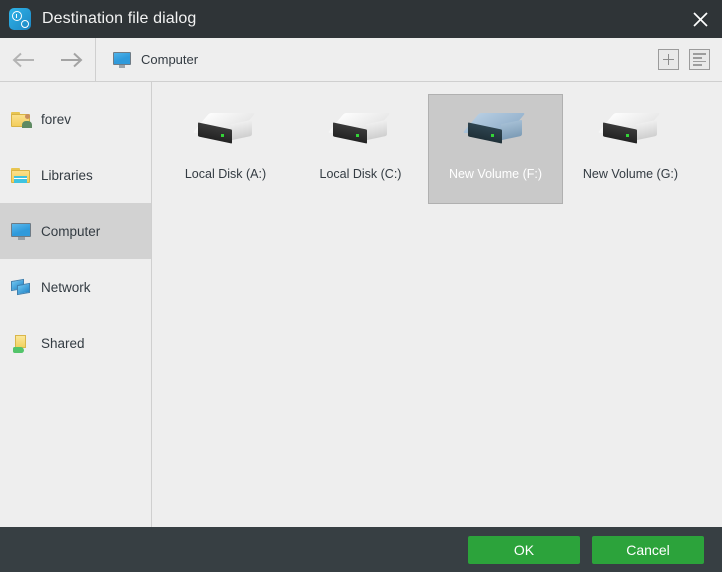 The height and width of the screenshot is (572, 722). What do you see at coordinates (21, 287) in the screenshot?
I see `network-icon` at bounding box center [21, 287].